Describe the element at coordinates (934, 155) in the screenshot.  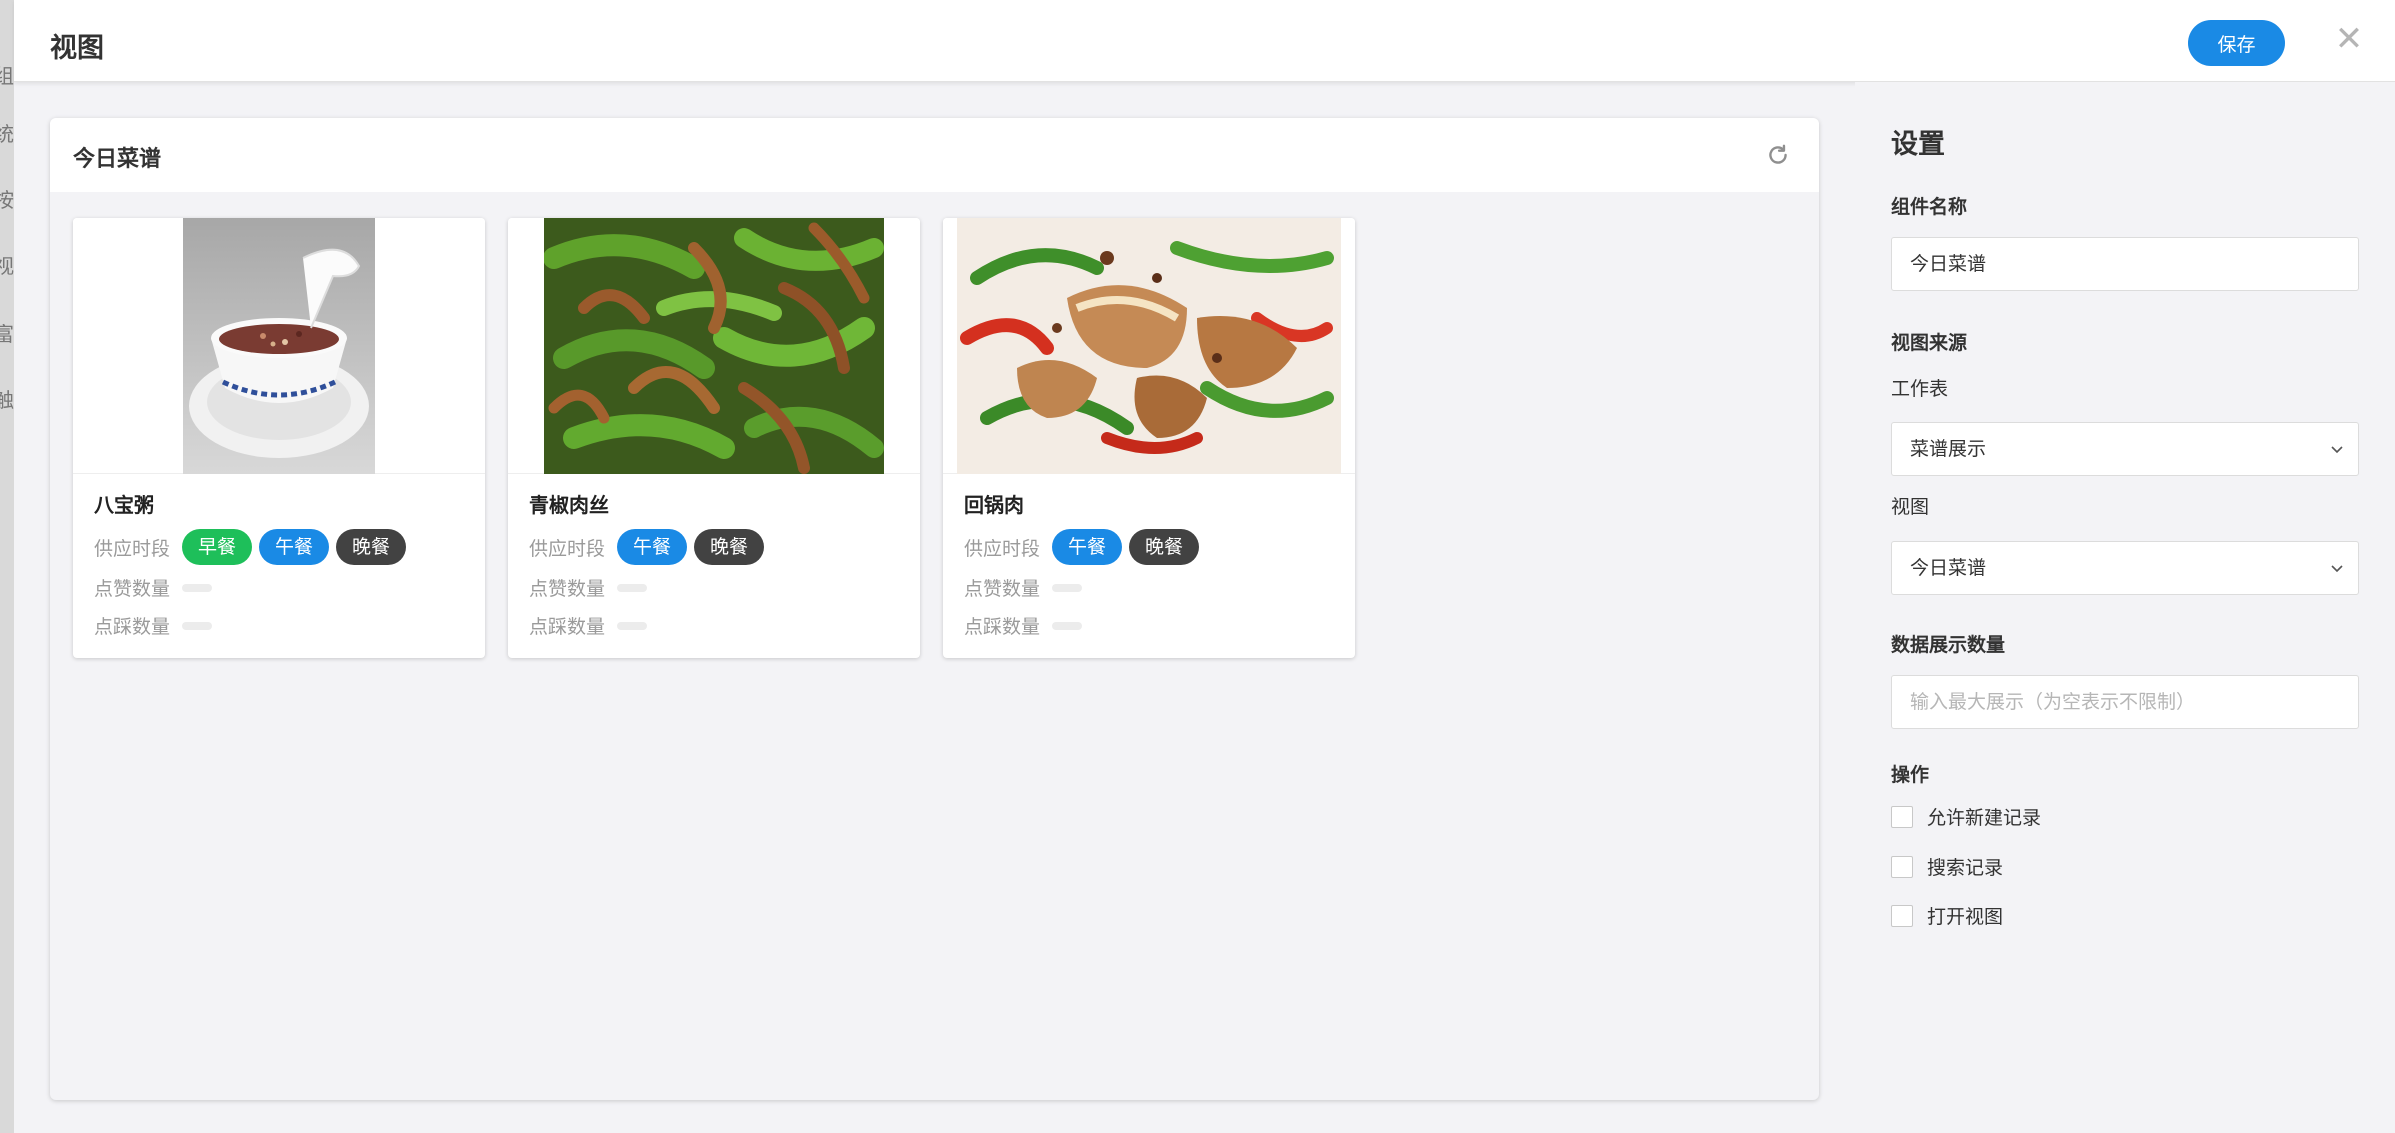
I see `panel-header: 今日菜谱` at that location.